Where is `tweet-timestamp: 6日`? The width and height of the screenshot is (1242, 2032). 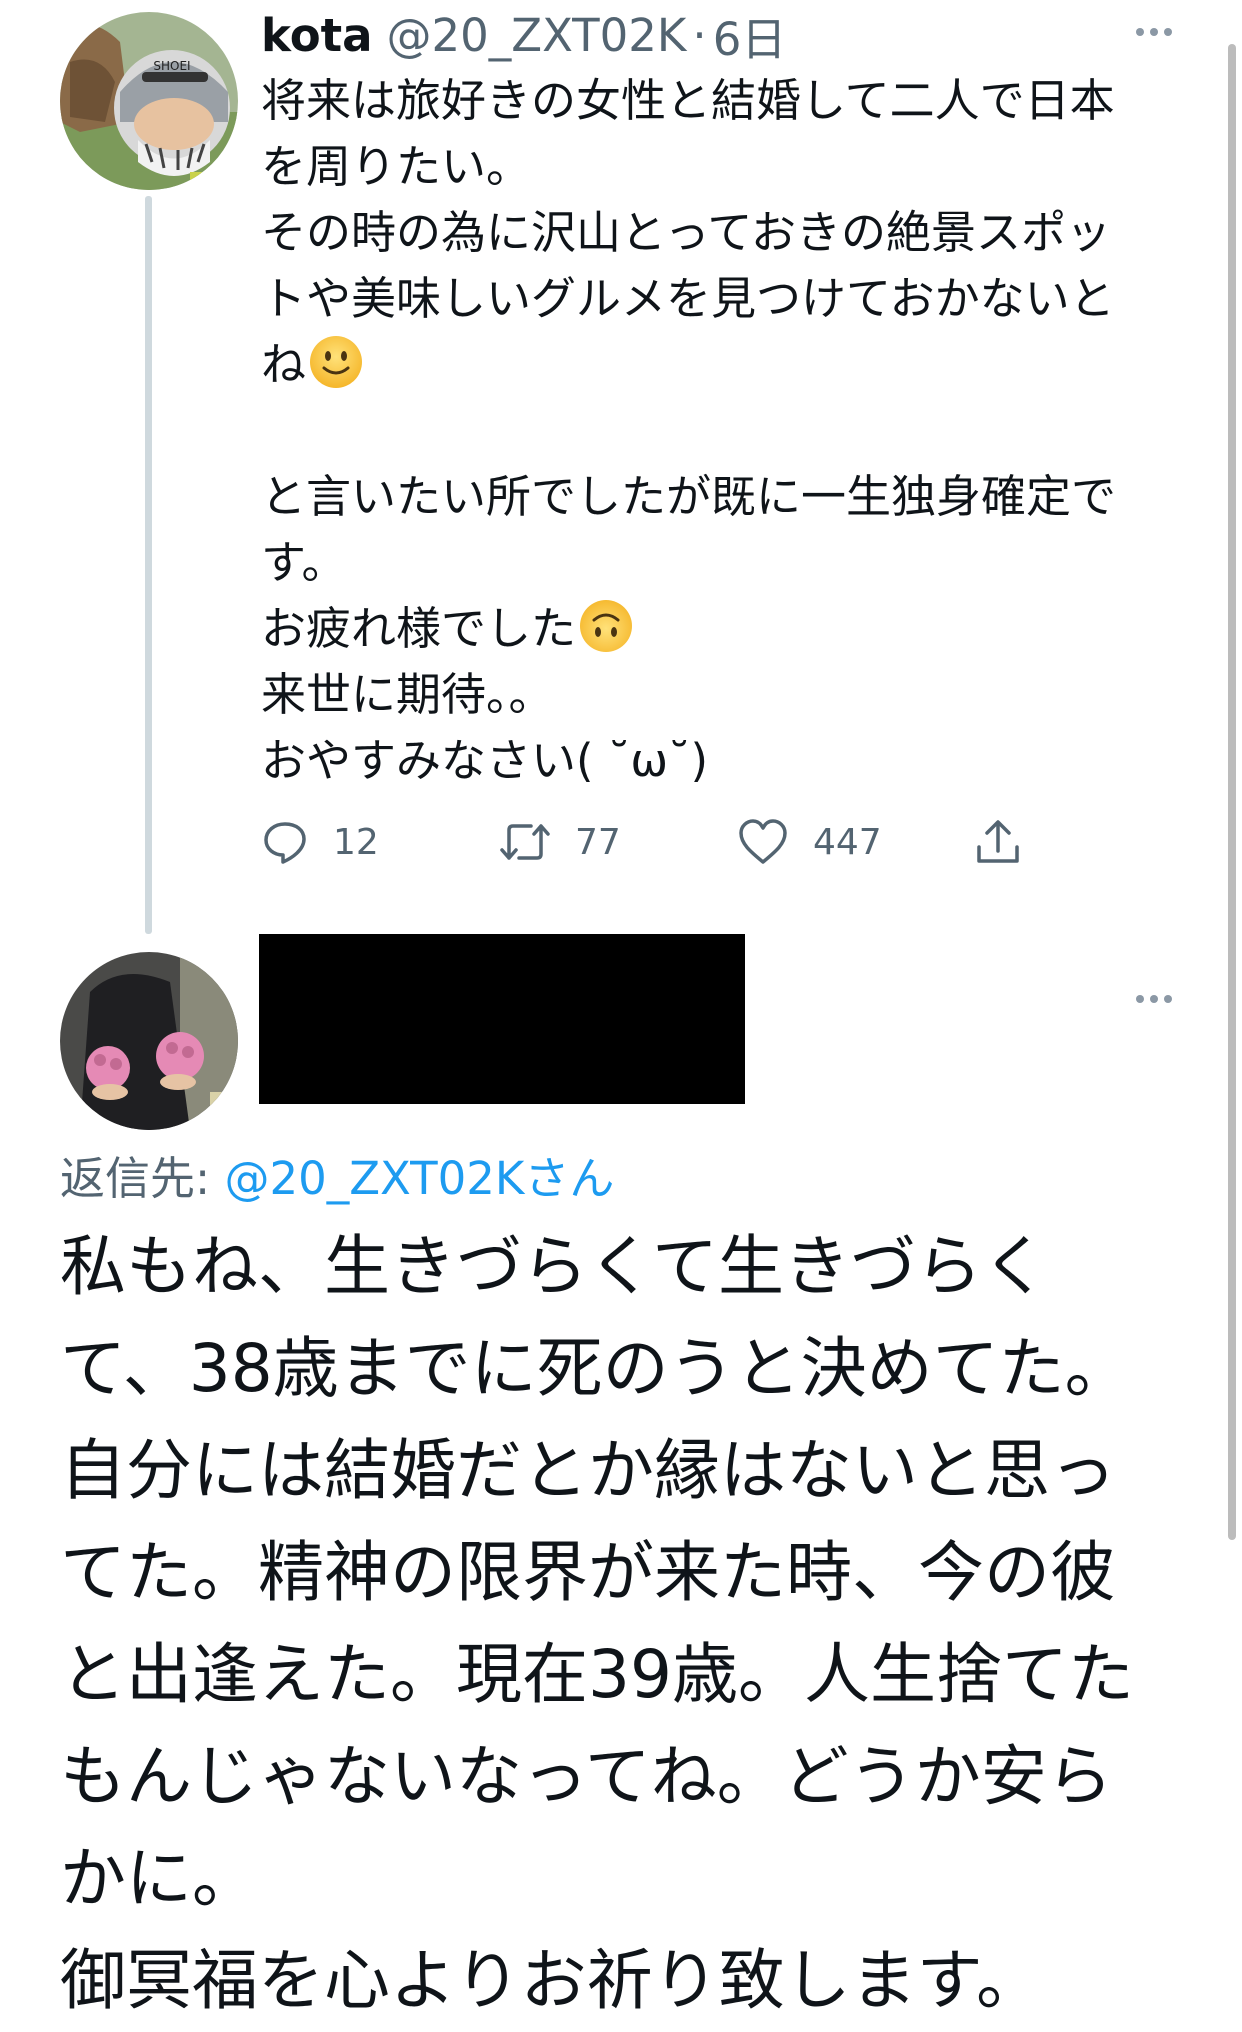
tweet-timestamp: 6日 is located at coordinates (750, 35).